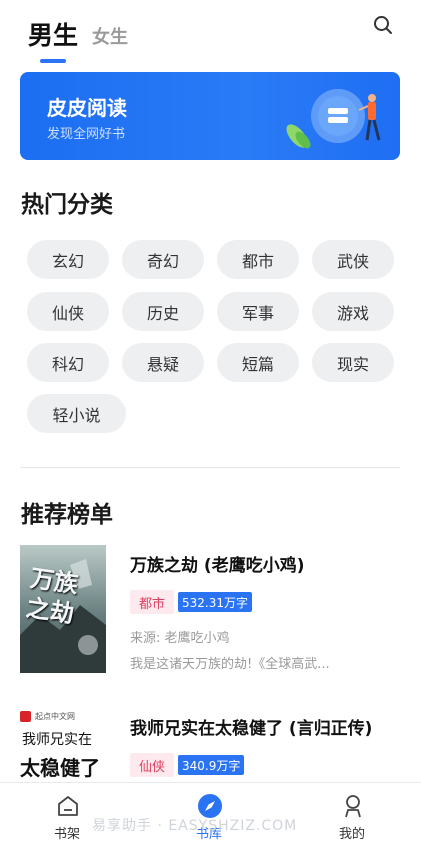 This screenshot has height=847, width=421. Describe the element at coordinates (68, 362) in the screenshot. I see `category-chip: 科幻` at that location.